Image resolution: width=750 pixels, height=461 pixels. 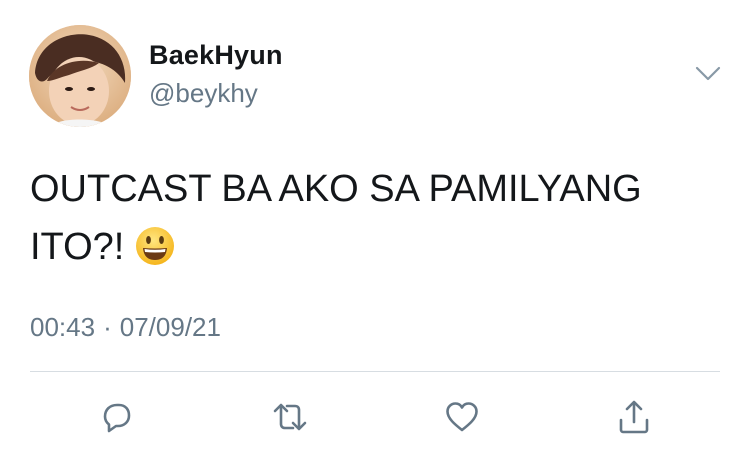 I want to click on avatar-image, so click(x=80, y=76).